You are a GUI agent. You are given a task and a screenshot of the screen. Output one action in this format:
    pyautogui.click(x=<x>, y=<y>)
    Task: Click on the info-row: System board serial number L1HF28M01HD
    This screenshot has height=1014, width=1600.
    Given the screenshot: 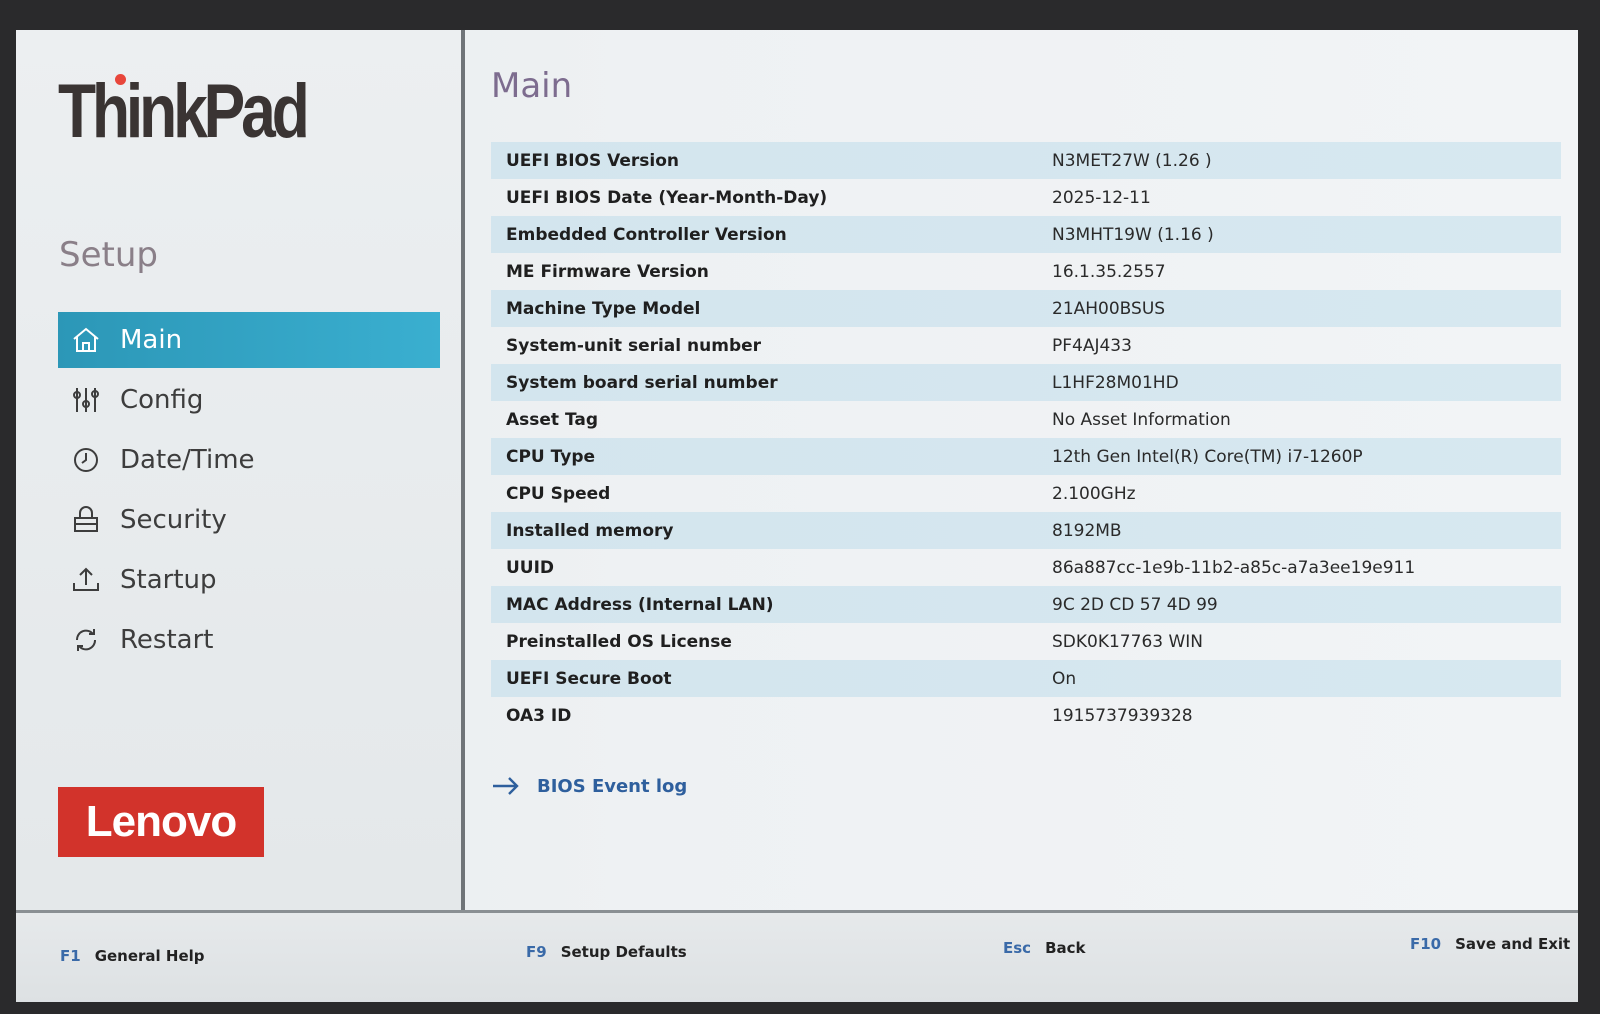 What is the action you would take?
    pyautogui.click(x=1026, y=382)
    